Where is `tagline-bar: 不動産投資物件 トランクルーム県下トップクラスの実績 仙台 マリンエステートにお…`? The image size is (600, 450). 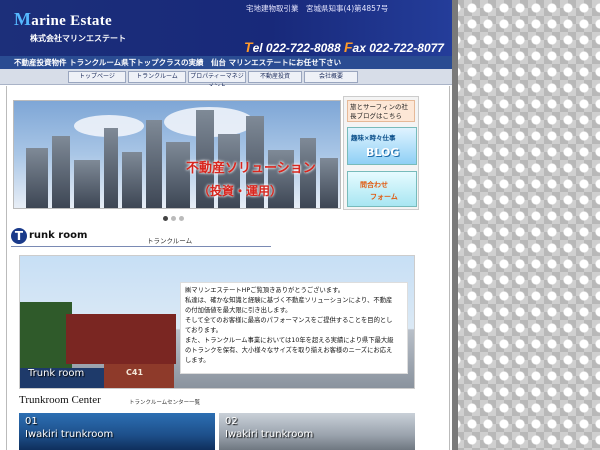 tagline-bar: 不動産投資物件 トランクルーム県下トップクラスの実績 仙台 マリンエステートにお… is located at coordinates (226, 62).